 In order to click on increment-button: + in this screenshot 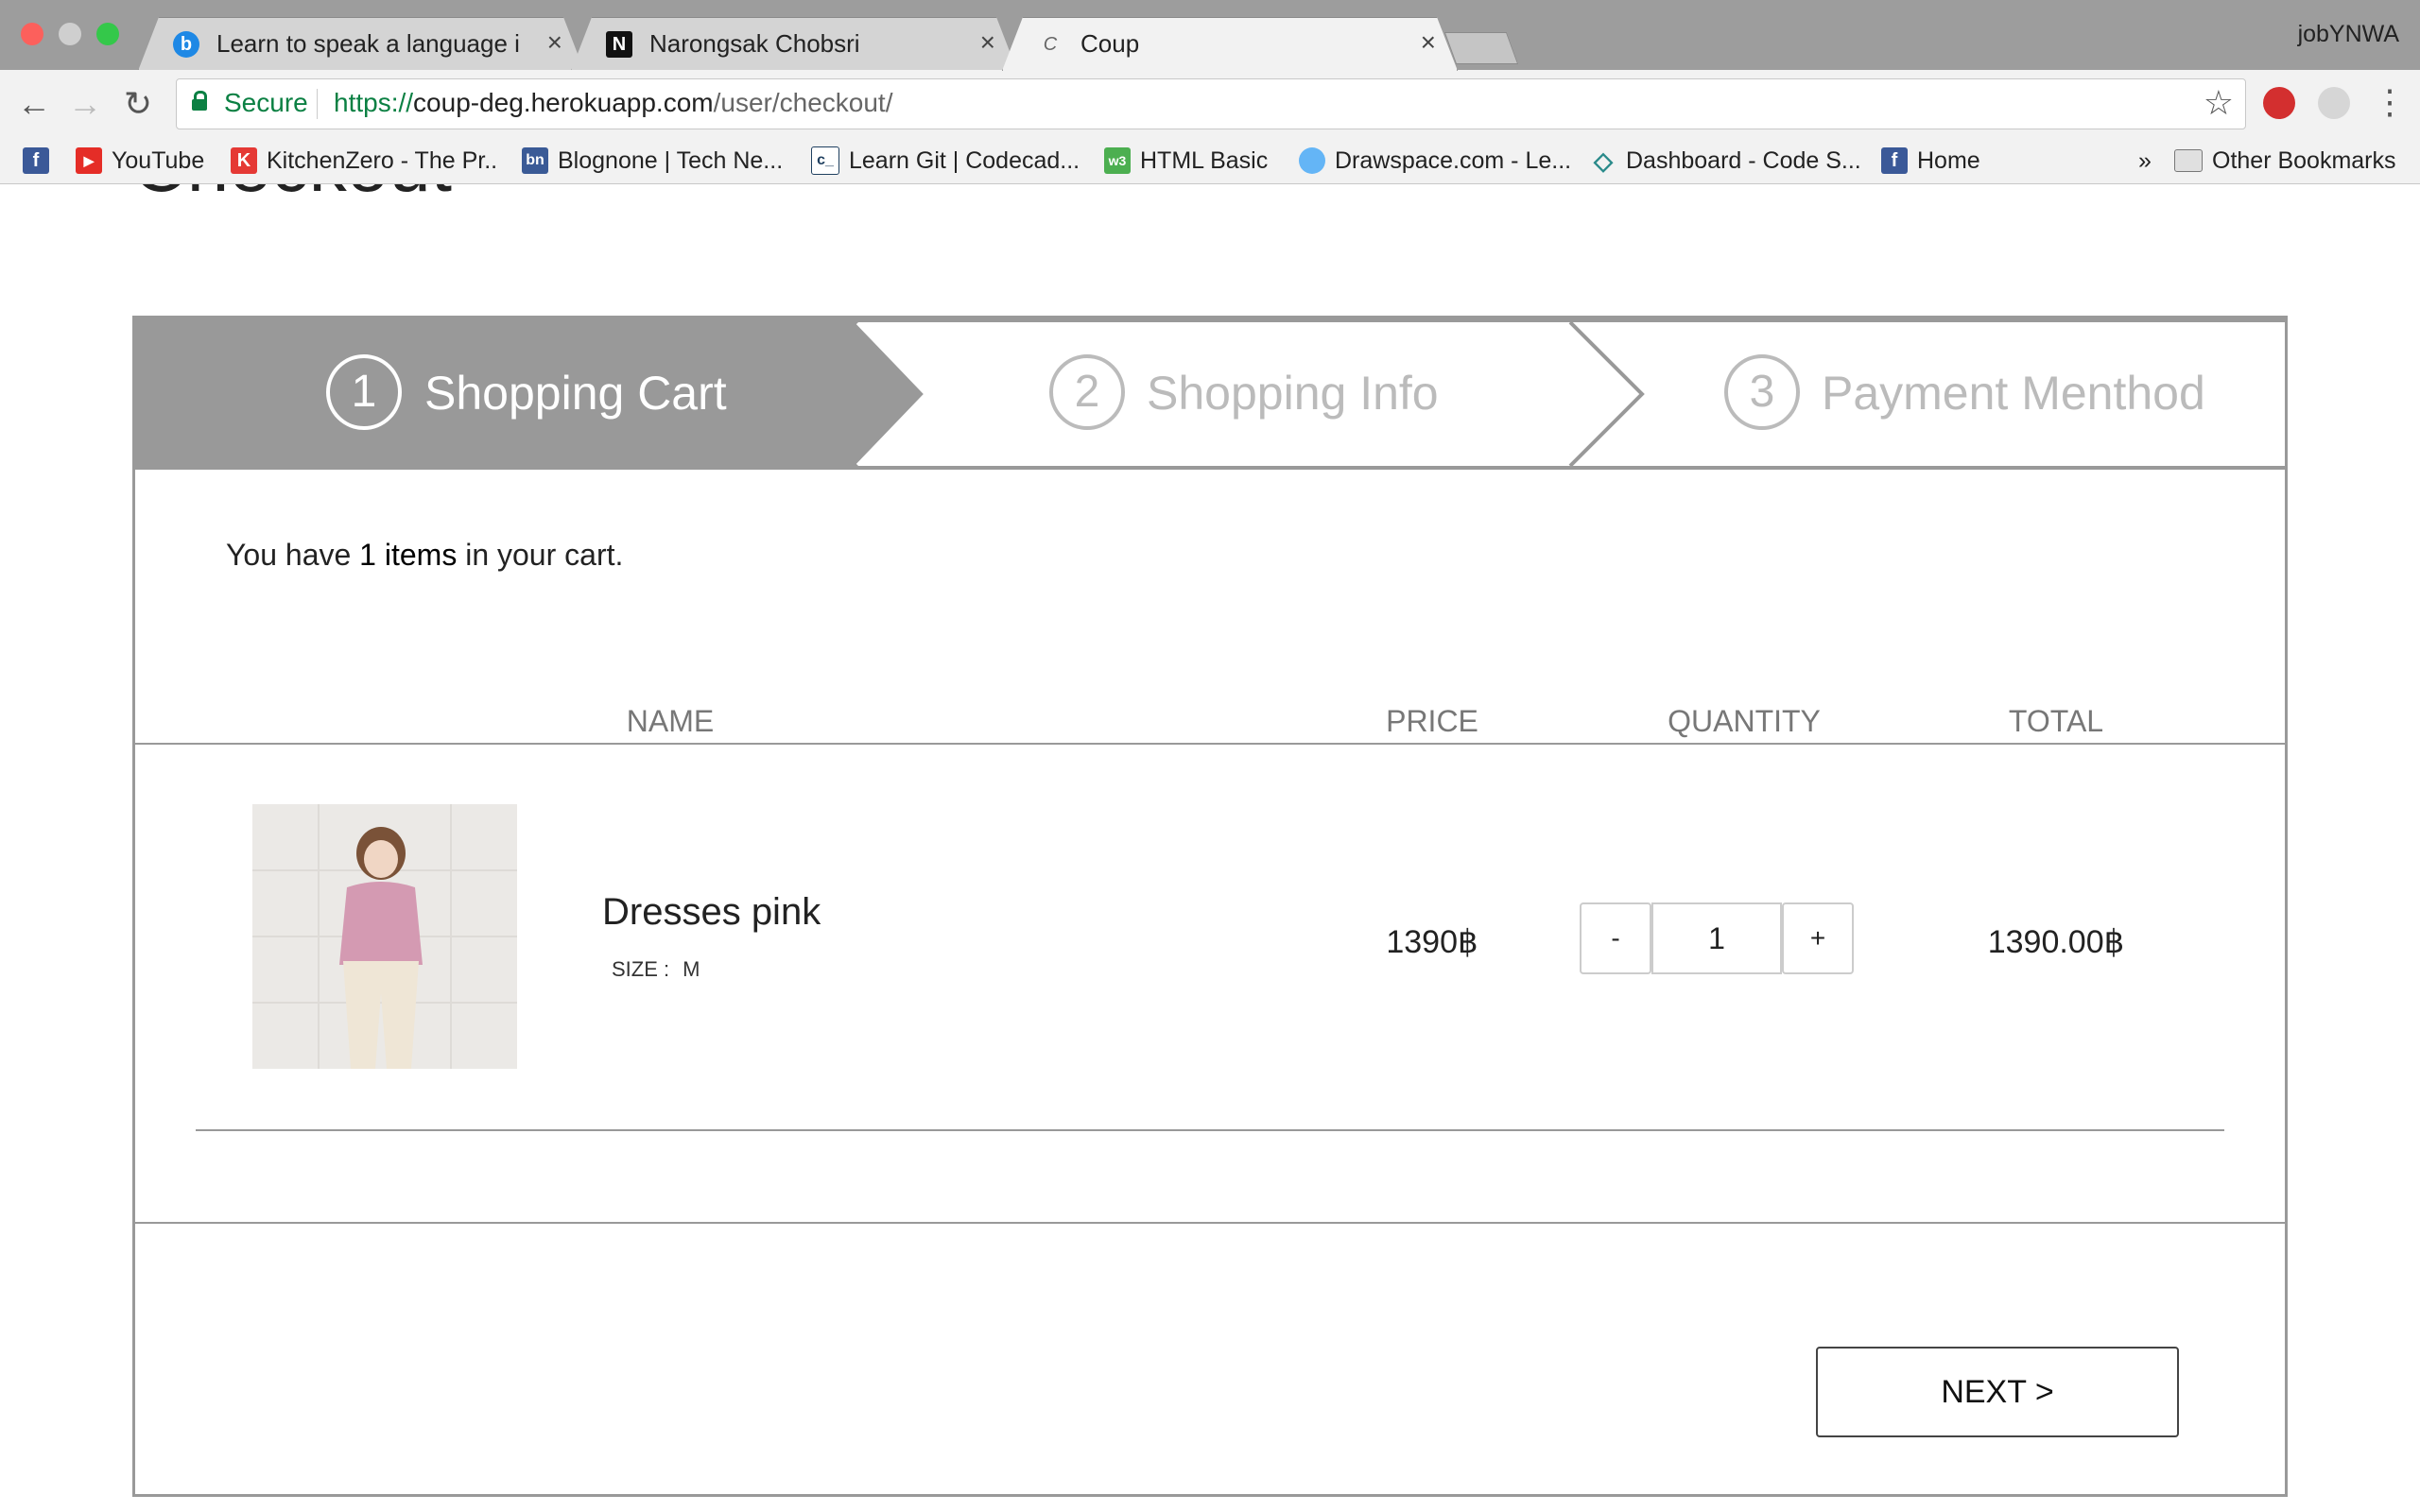, I will do `click(1818, 938)`.